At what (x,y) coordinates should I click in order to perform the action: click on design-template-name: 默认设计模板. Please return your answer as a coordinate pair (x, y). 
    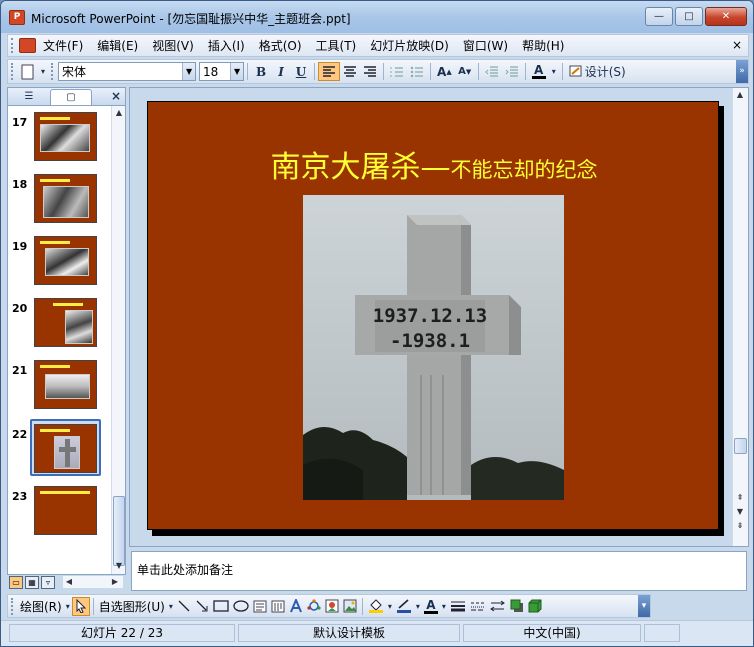
    Looking at the image, I should click on (349, 633).